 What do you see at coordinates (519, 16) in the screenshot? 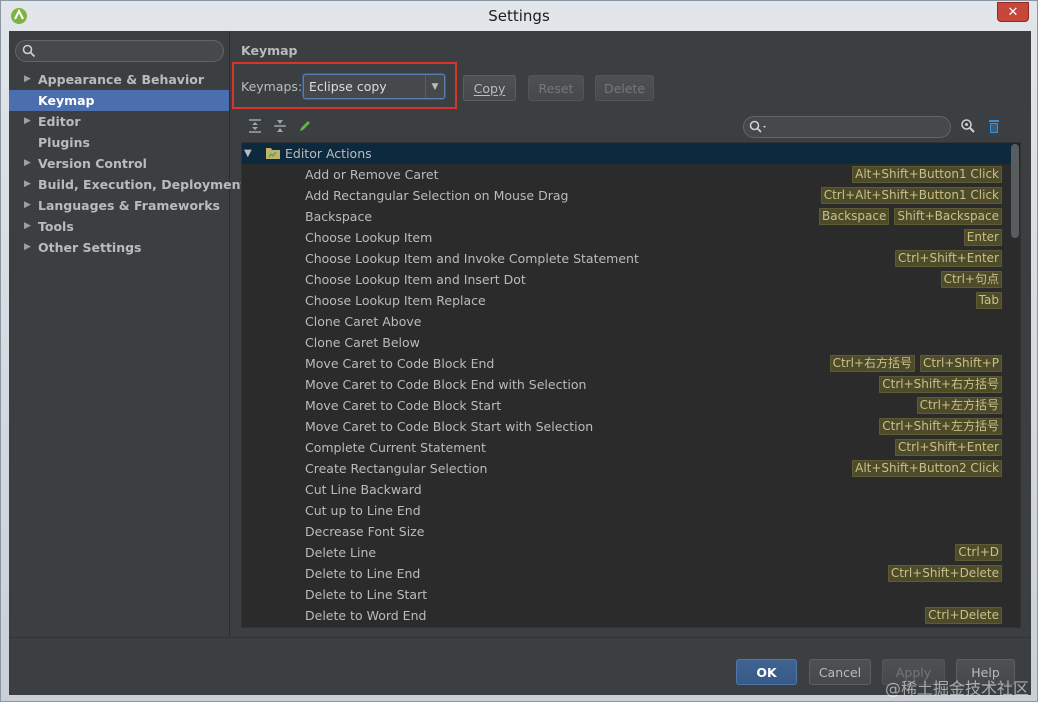
I see `window-title: Settings` at bounding box center [519, 16].